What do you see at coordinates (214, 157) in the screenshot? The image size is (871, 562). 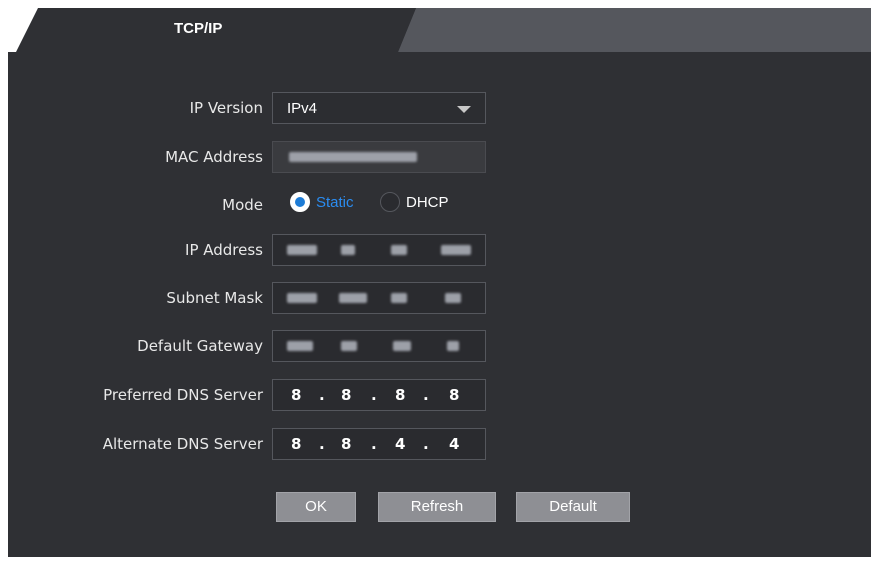 I see `mac-address-label: MAC Address` at bounding box center [214, 157].